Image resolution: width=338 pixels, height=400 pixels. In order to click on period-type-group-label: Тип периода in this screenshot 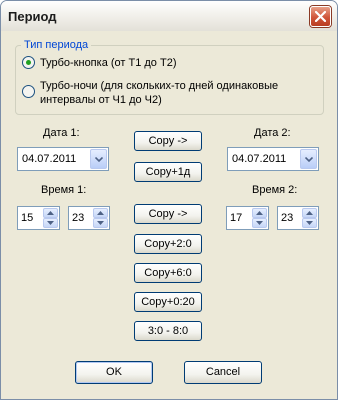, I will do `click(56, 45)`.